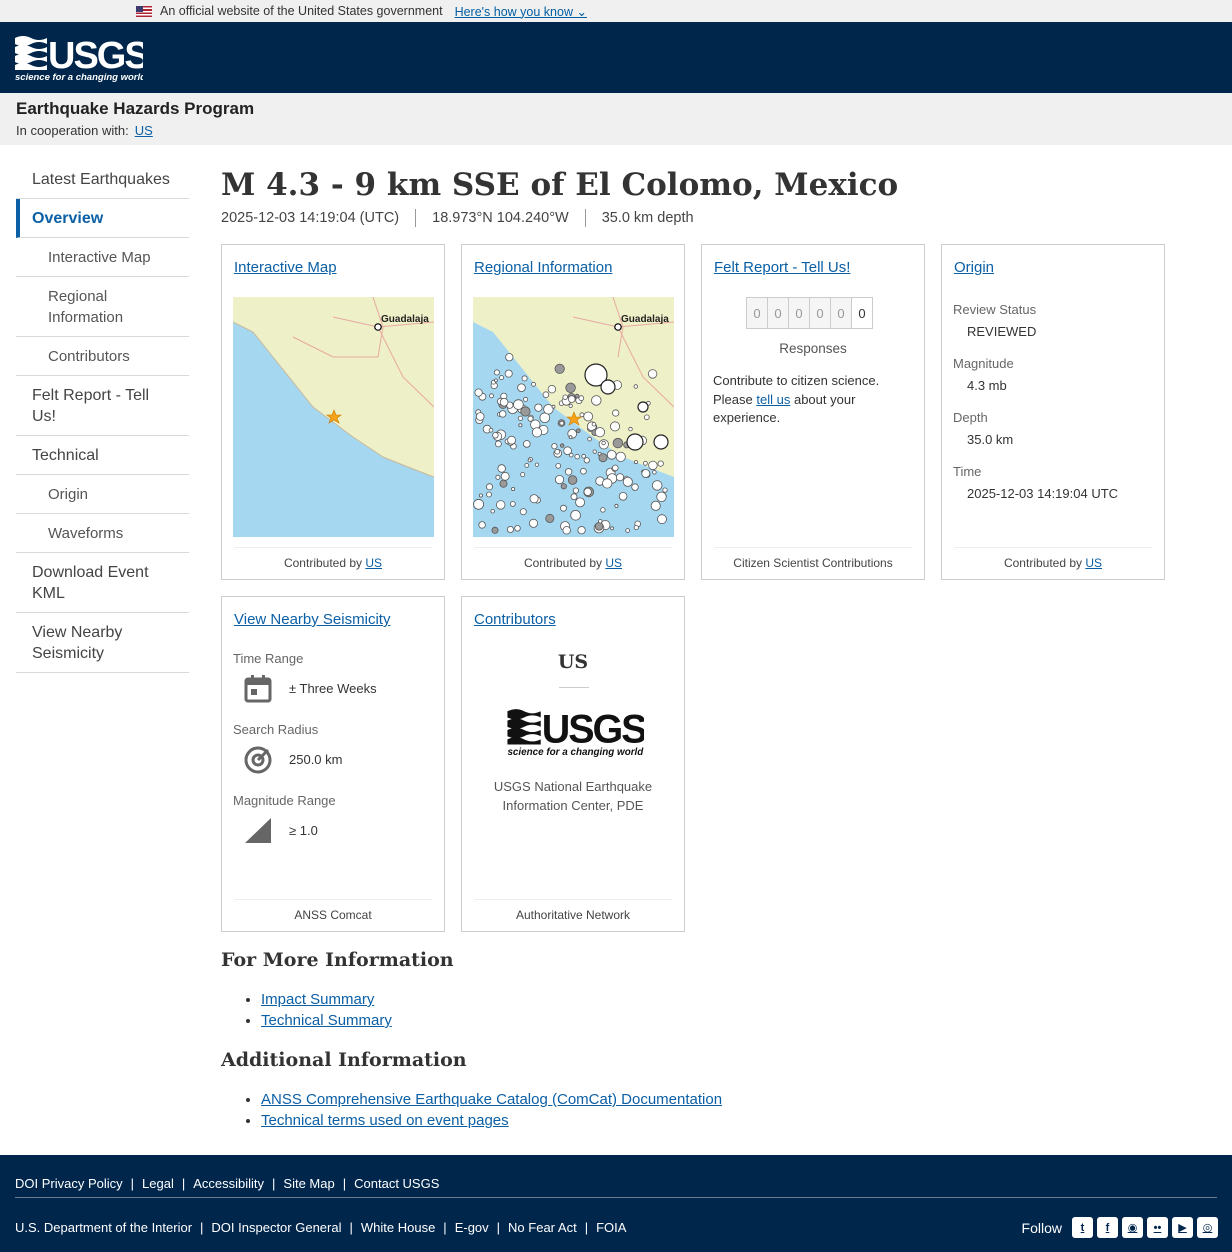  What do you see at coordinates (813, 558) in the screenshot?
I see `felt-footer: Citizen Scientist Contributions` at bounding box center [813, 558].